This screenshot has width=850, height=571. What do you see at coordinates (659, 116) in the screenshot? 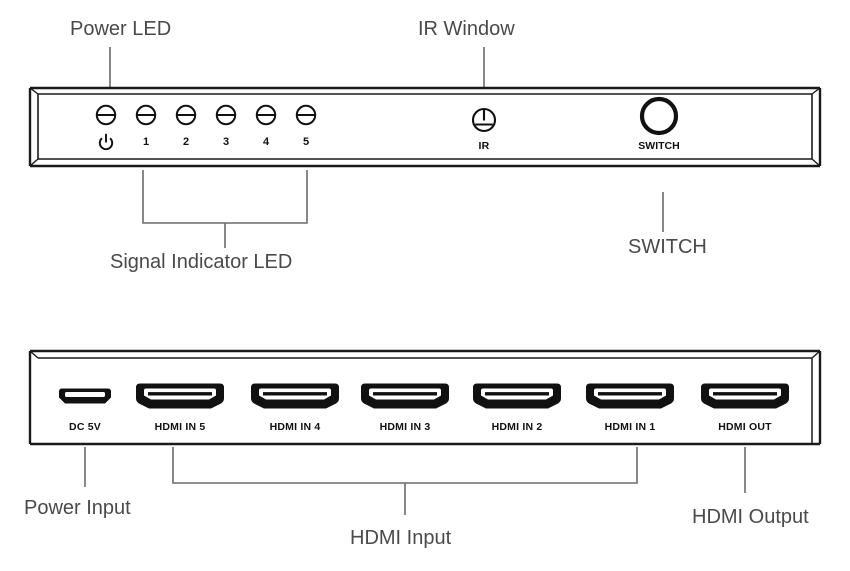
I see `switch-button-icon` at bounding box center [659, 116].